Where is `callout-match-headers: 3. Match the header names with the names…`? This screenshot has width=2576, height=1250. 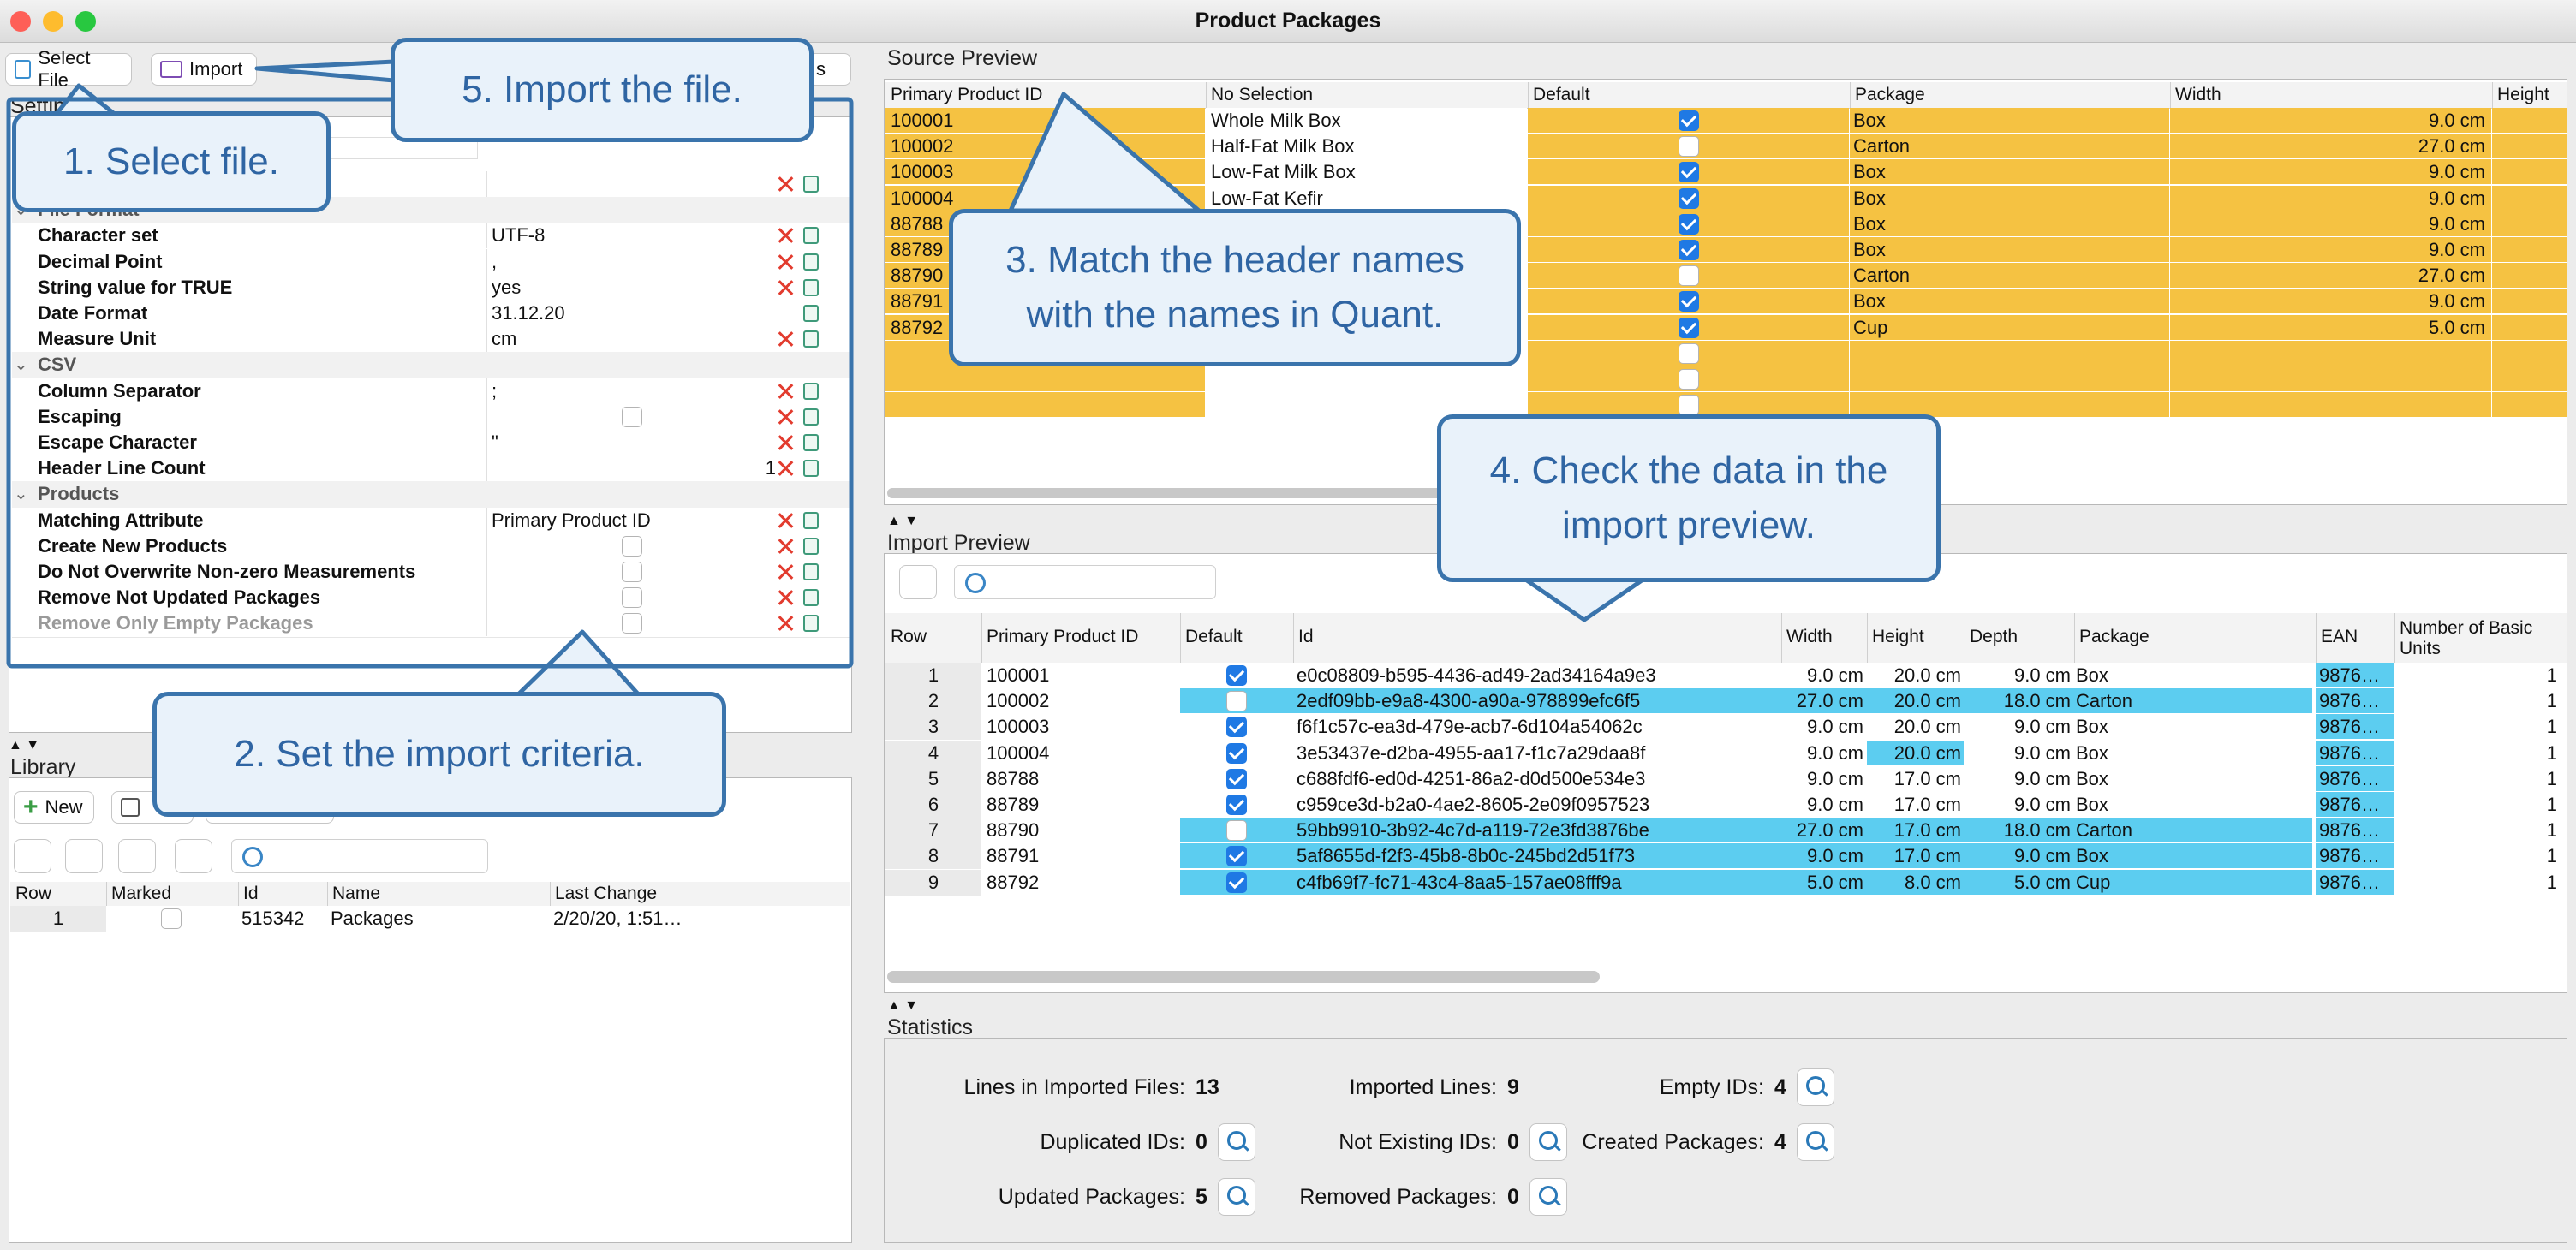
callout-match-headers: 3. Match the header names with the names… is located at coordinates (1235, 287).